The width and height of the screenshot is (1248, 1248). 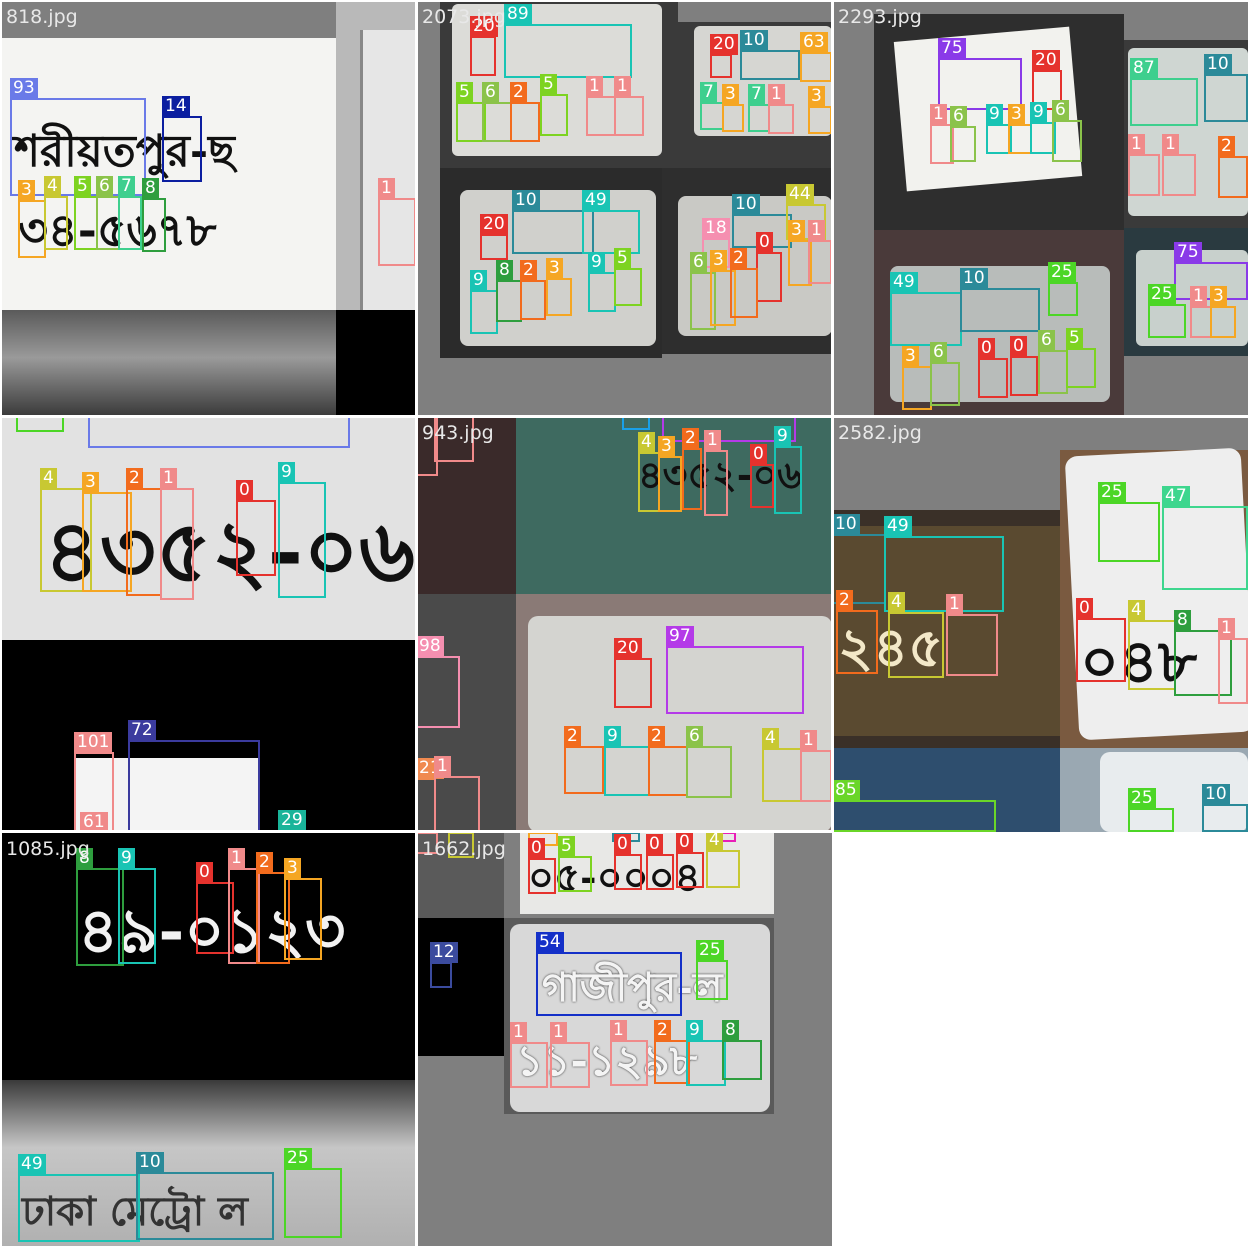 What do you see at coordinates (100, 907) in the screenshot?
I see `detection-box: 8` at bounding box center [100, 907].